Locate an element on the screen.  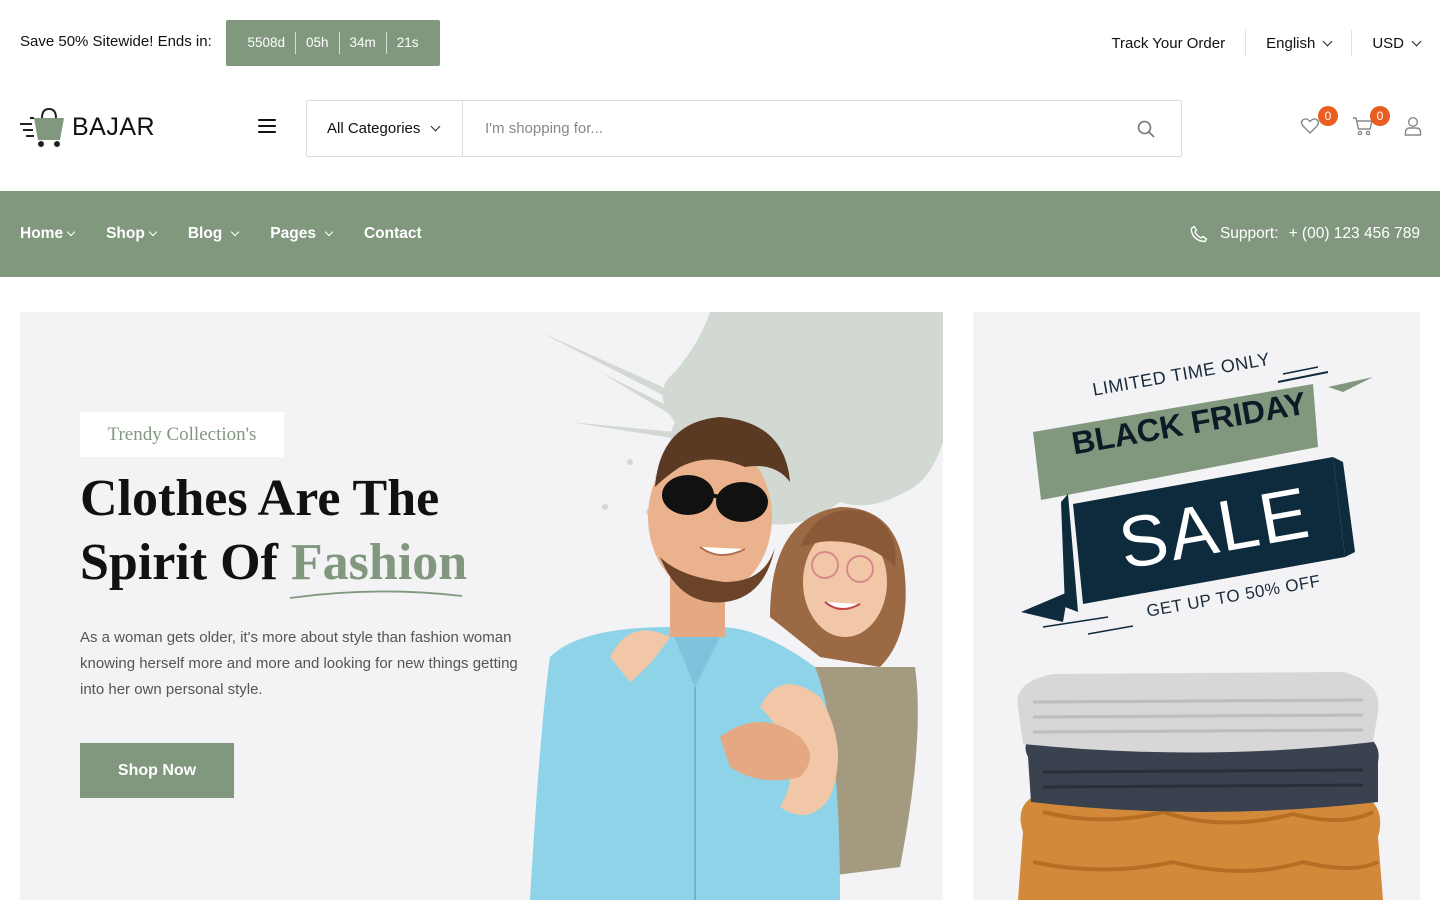
countdown-minutes: 34m is located at coordinates (362, 42).